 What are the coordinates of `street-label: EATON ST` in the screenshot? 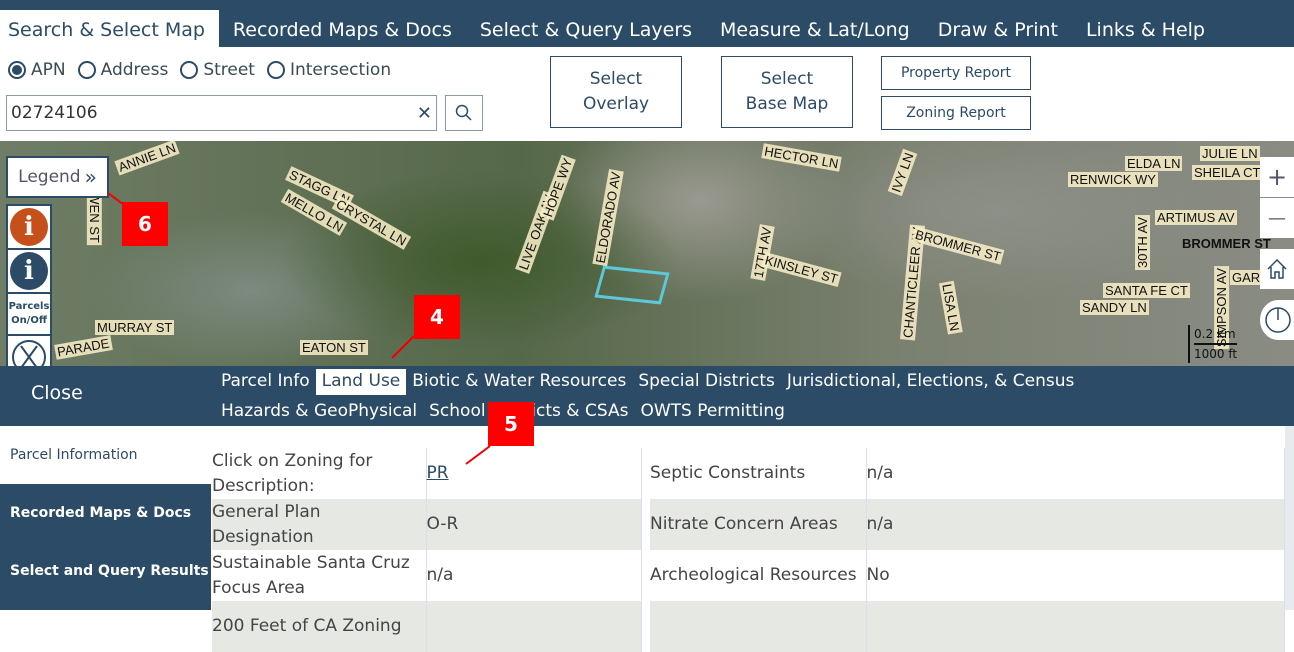 It's located at (334, 347).